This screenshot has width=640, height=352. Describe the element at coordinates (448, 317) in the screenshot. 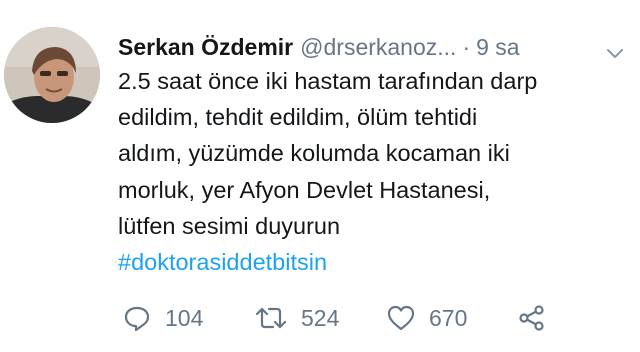

I see `like-count: 670` at that location.